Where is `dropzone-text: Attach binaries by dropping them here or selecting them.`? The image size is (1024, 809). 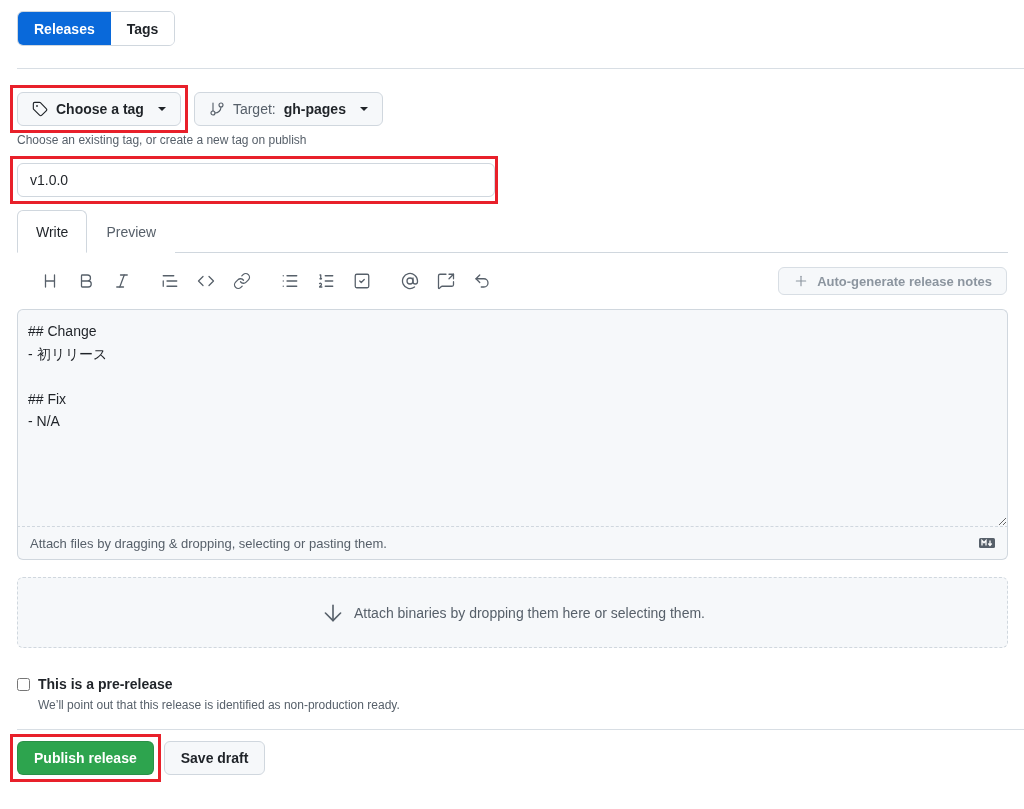
dropzone-text: Attach binaries by dropping them here or selecting them. is located at coordinates (529, 612).